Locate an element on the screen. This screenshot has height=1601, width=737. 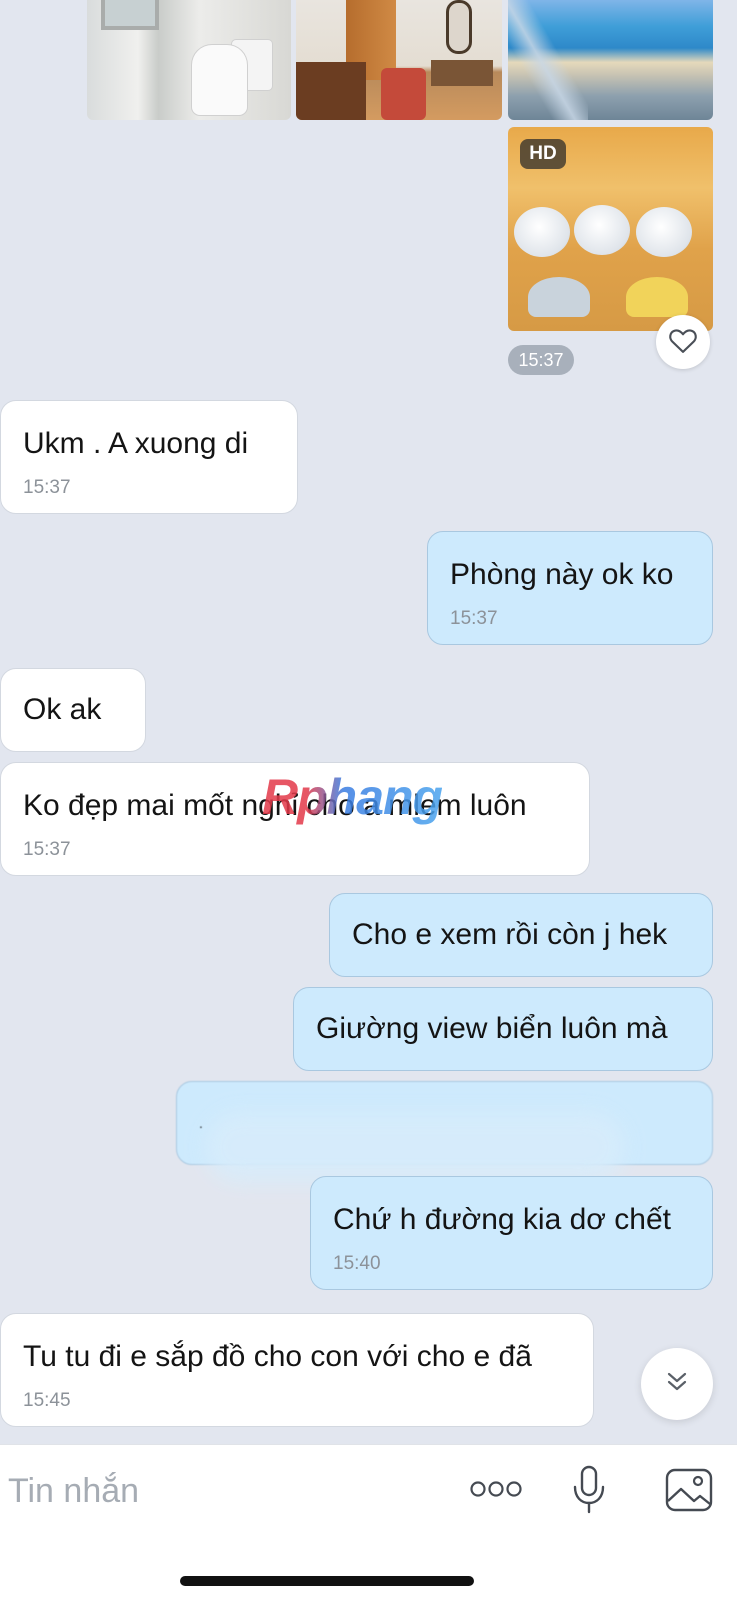
photo-mirror is located at coordinates (459, 27).